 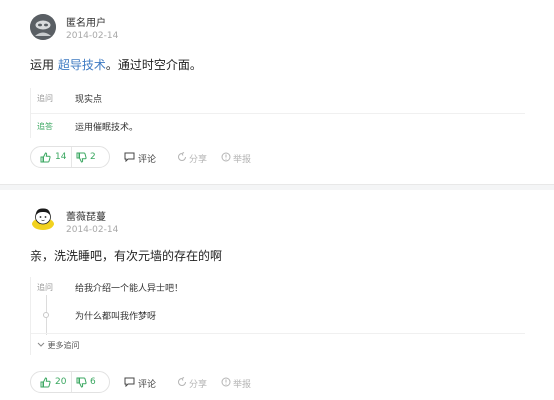 What do you see at coordinates (61, 157) in the screenshot?
I see `upvote-count: 14` at bounding box center [61, 157].